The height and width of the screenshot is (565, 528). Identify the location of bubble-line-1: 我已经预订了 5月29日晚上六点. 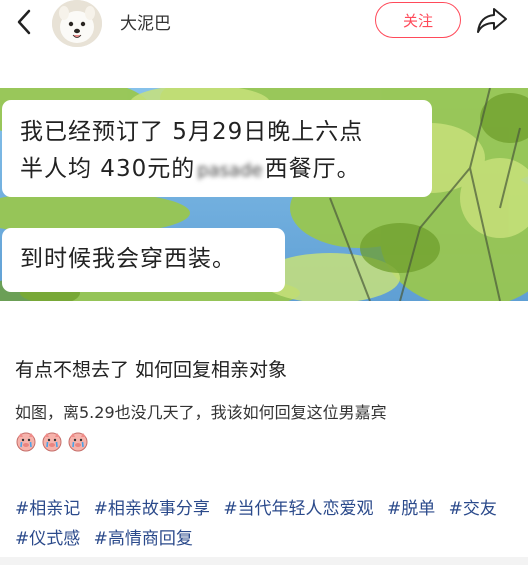
(192, 132).